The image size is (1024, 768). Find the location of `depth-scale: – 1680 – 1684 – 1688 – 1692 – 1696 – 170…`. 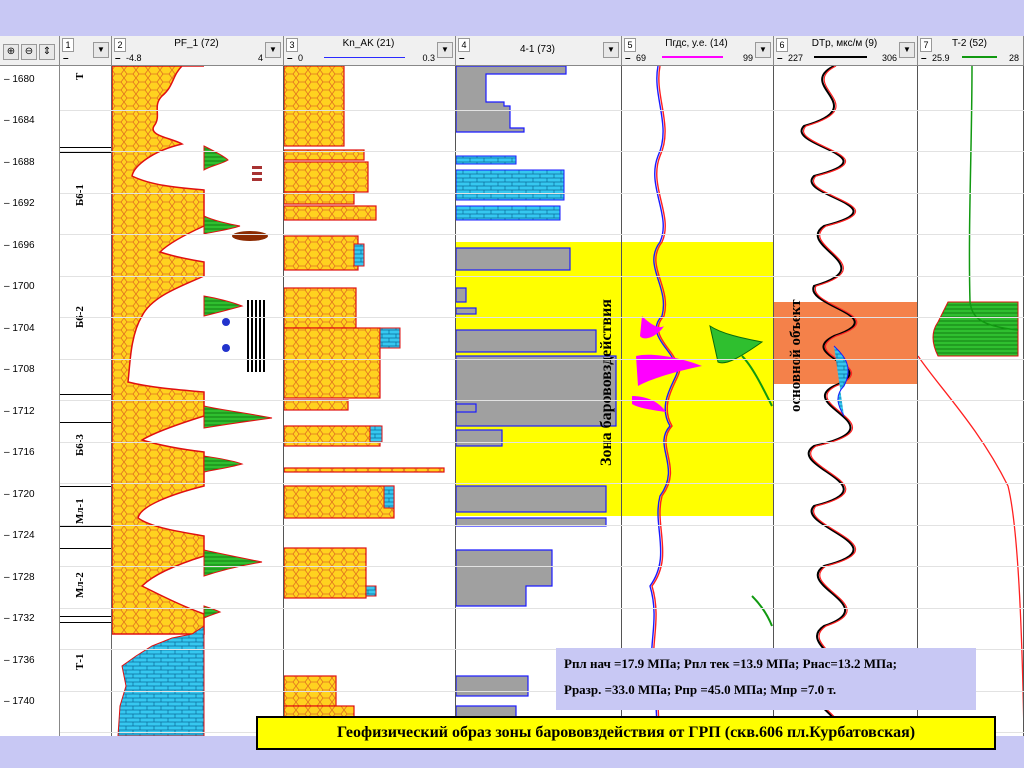

depth-scale: – 1680 – 1684 – 1688 – 1692 – 1696 – 170… is located at coordinates (30, 401).